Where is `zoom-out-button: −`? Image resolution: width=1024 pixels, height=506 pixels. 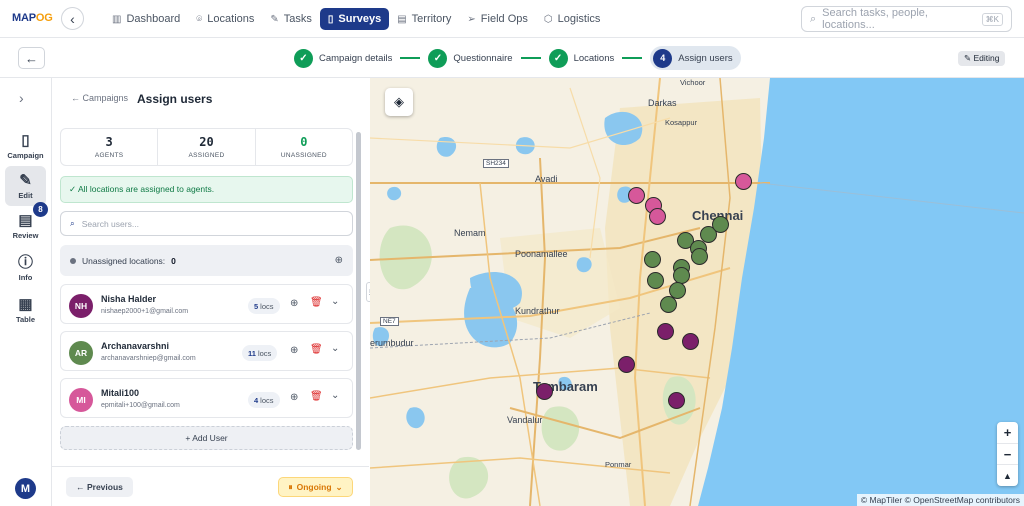 zoom-out-button: − is located at coordinates (1007, 455).